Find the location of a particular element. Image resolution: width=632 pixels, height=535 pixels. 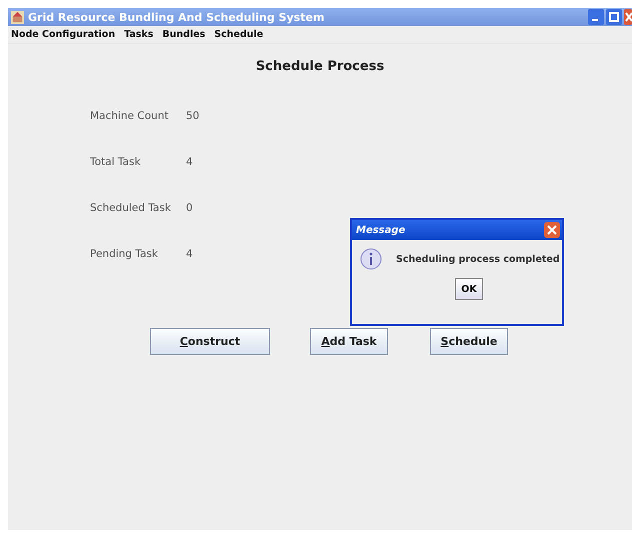

dialog-title: Message is located at coordinates (381, 230).